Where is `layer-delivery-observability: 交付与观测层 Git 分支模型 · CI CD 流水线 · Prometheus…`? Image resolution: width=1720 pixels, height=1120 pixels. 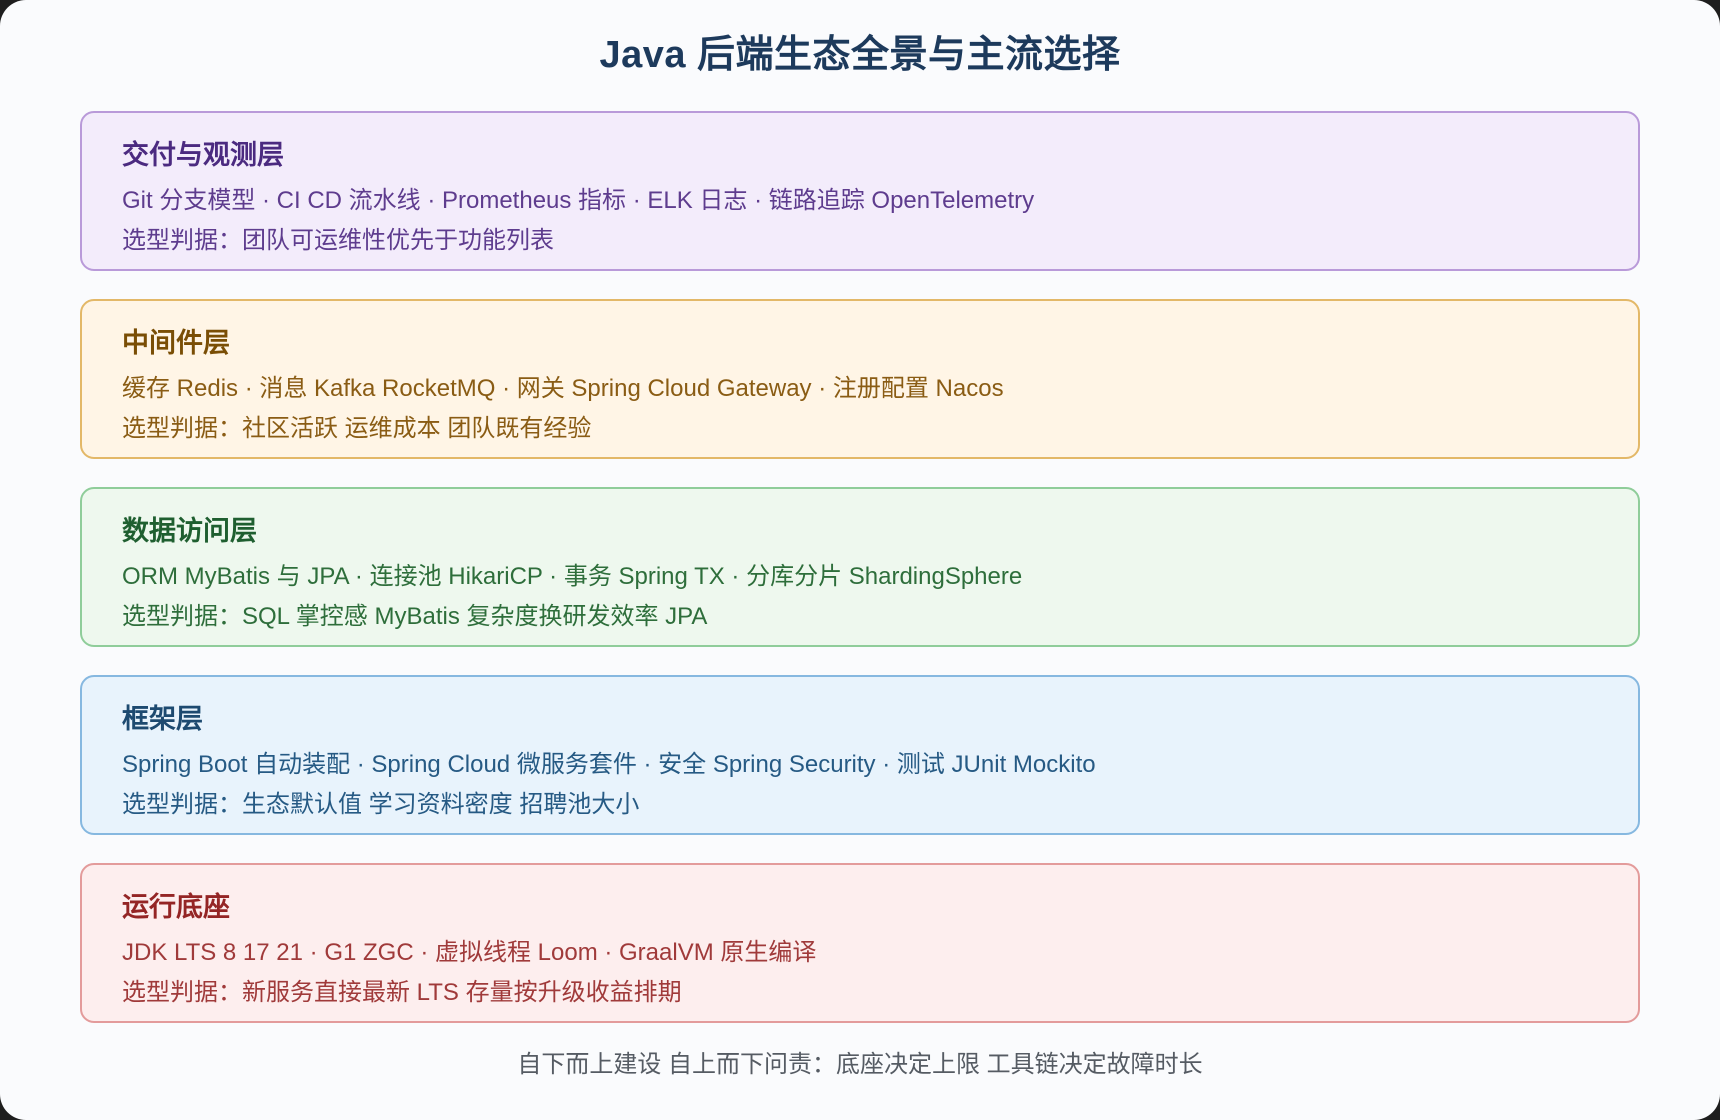 layer-delivery-observability: 交付与观测层 Git 分支模型 · CI CD 流水线 · Prometheus… is located at coordinates (860, 191).